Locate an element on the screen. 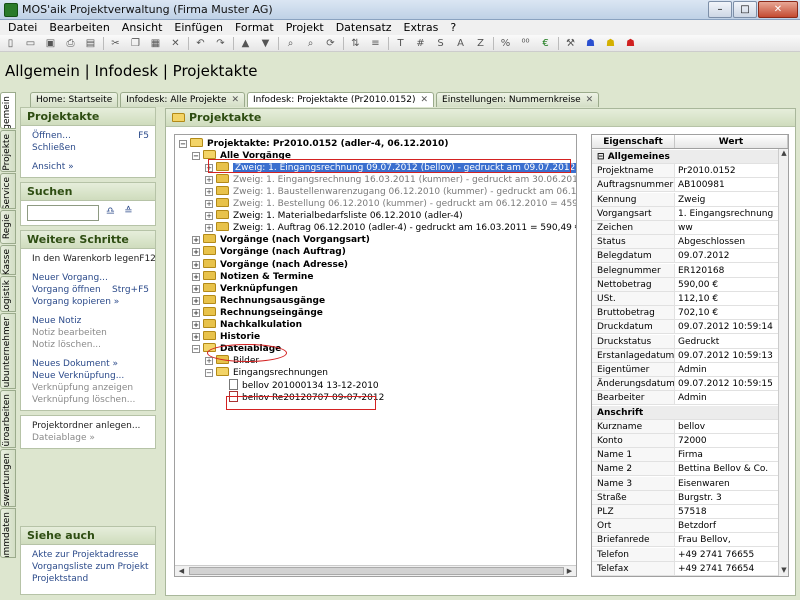 The image size is (800, 600). binoculars-icon: ♎ is located at coordinates (110, 213).